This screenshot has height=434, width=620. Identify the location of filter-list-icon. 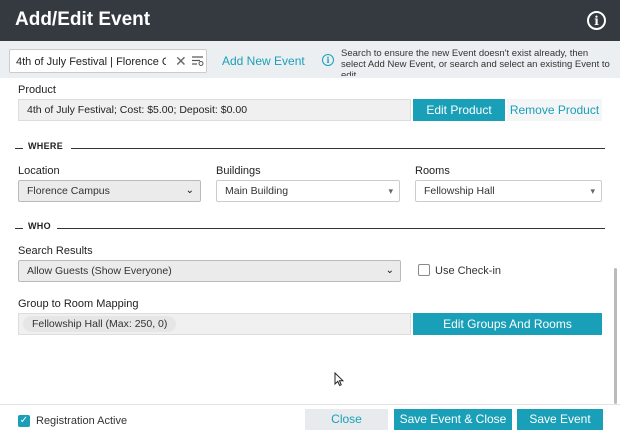
(198, 61).